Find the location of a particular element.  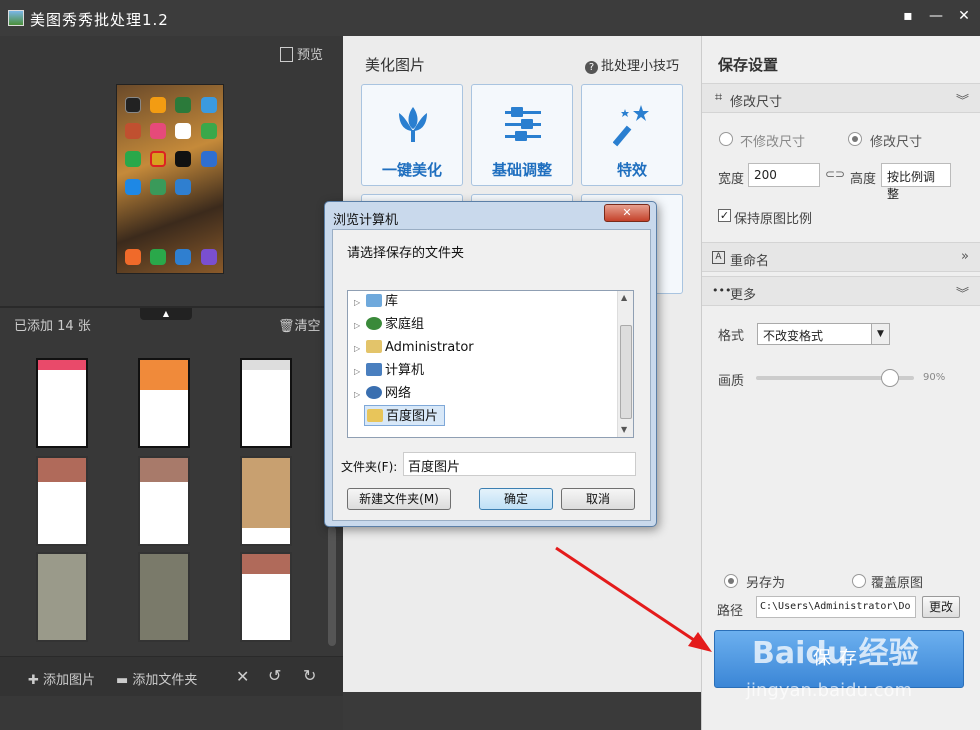

annotation-arrow is located at coordinates (633, 599).